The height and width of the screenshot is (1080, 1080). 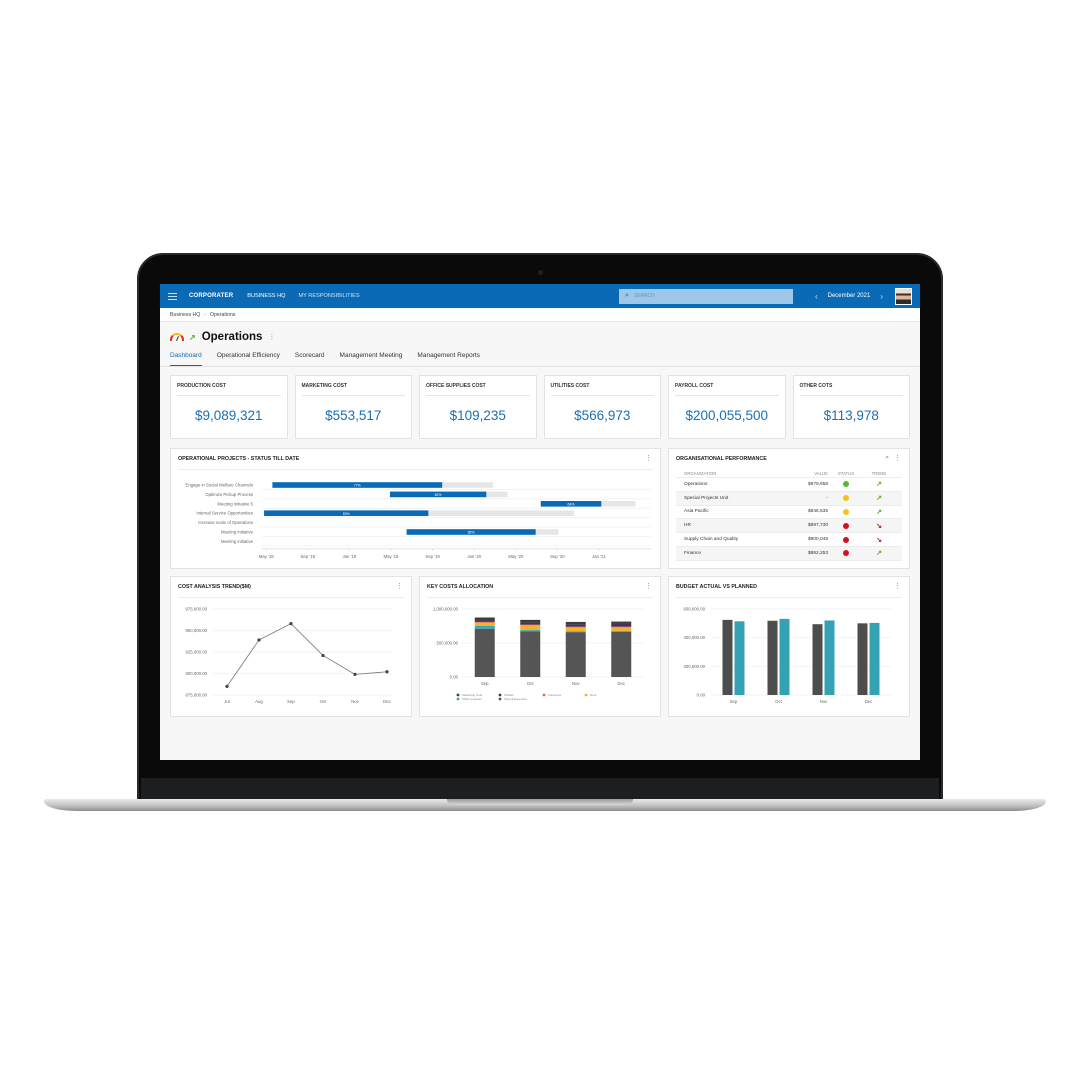 What do you see at coordinates (392, 556) in the screenshot?
I see `x-tick-label: May '19` at bounding box center [392, 556].